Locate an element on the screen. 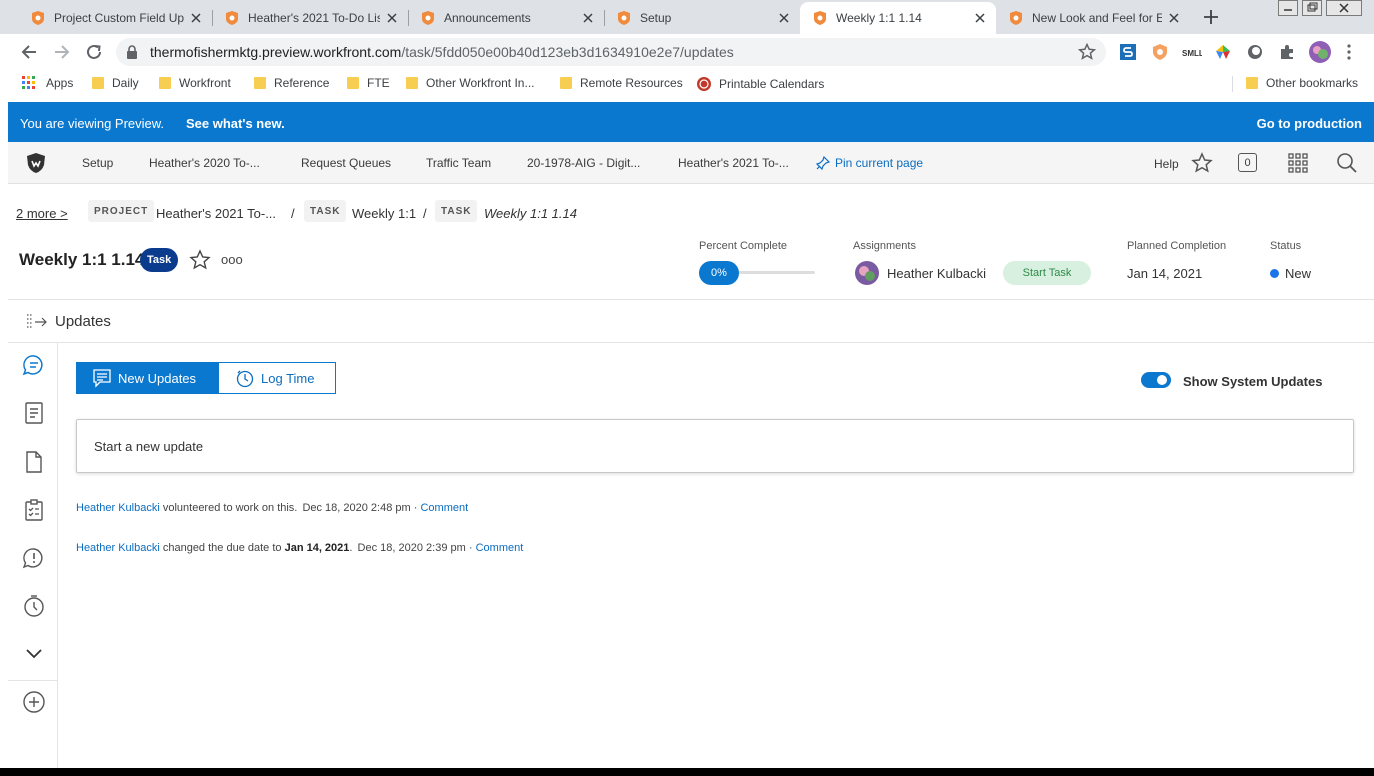 The width and height of the screenshot is (1374, 776). search-icon is located at coordinates (1347, 163).